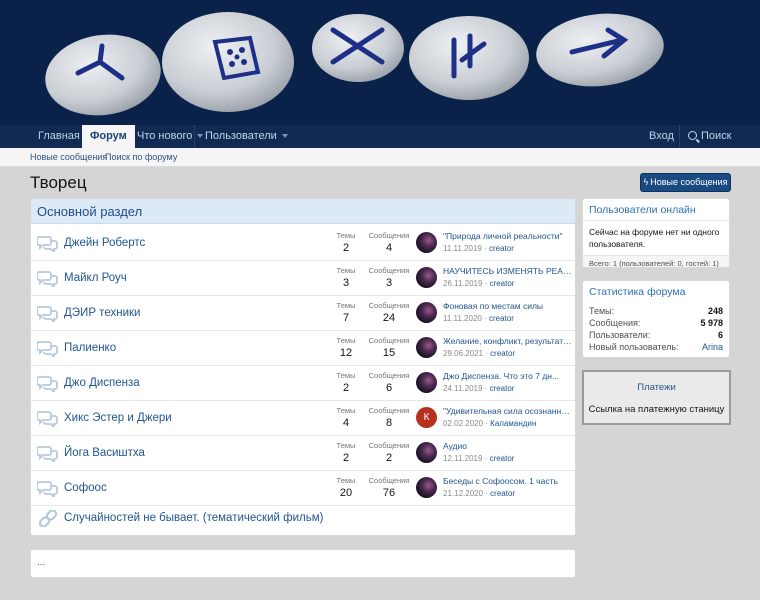 Image resolution: width=760 pixels, height=600 pixels. What do you see at coordinates (711, 323) in the screenshot?
I see `stats-value: 5 978` at bounding box center [711, 323].